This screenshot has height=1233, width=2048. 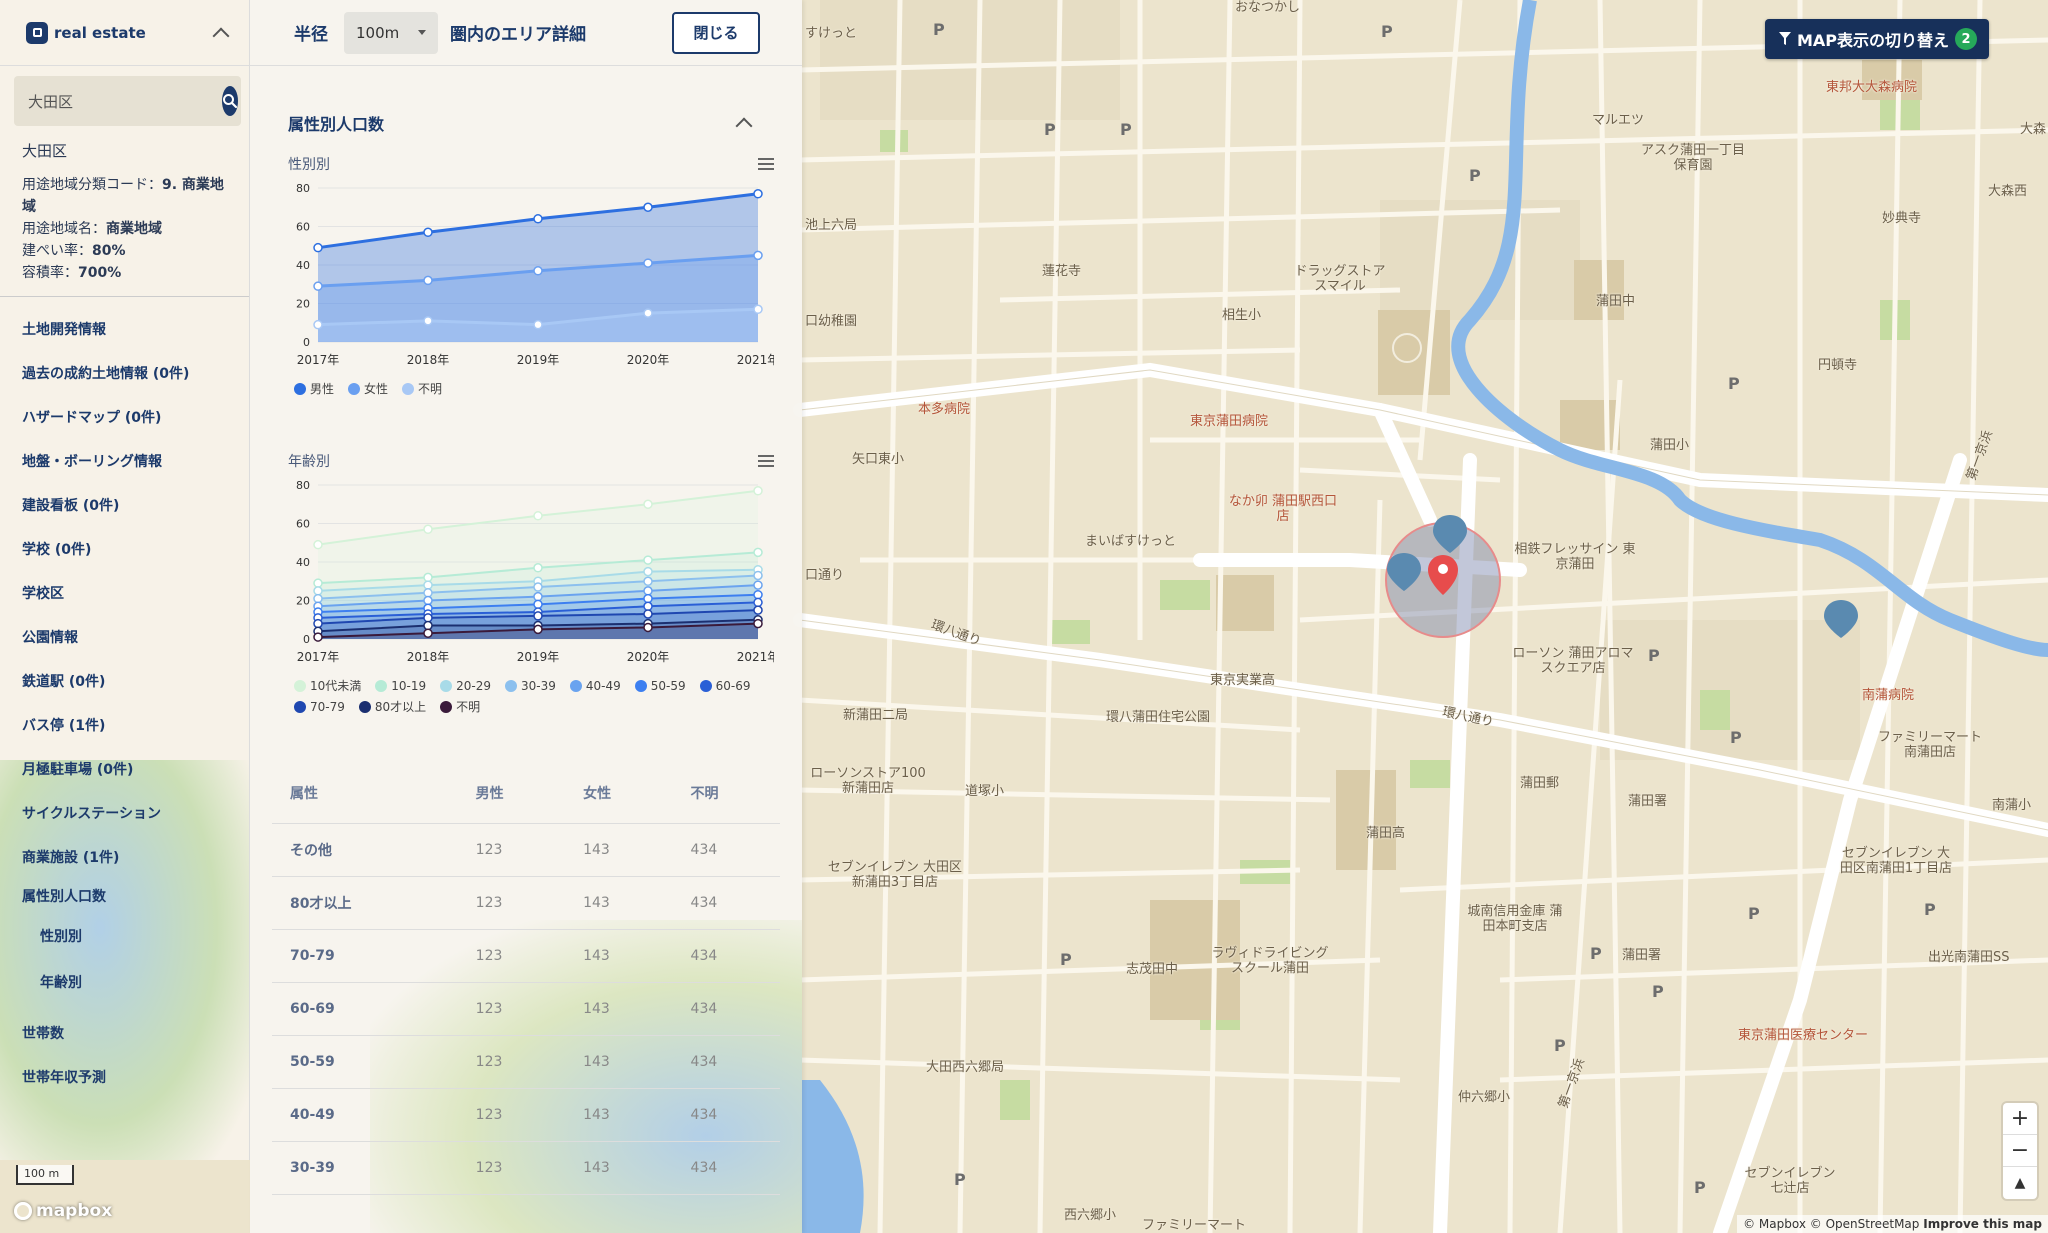 I want to click on legend-item: 60-69, so click(x=725, y=685).